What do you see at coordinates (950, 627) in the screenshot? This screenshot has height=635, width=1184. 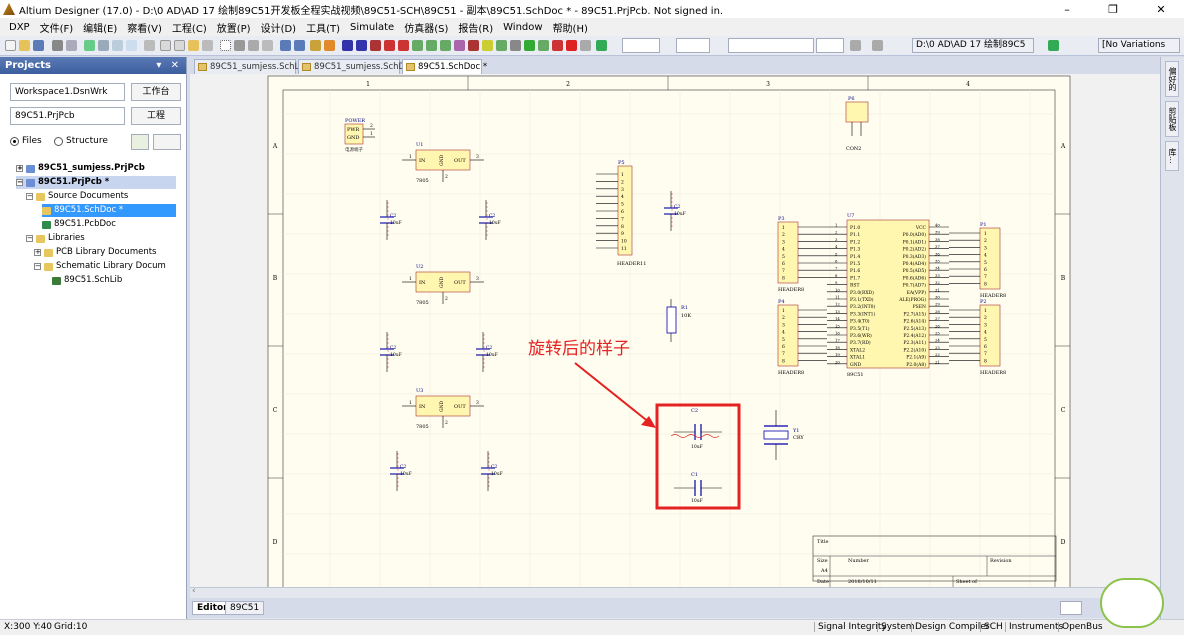 I see `design-compiler-button: Design Compiler` at bounding box center [950, 627].